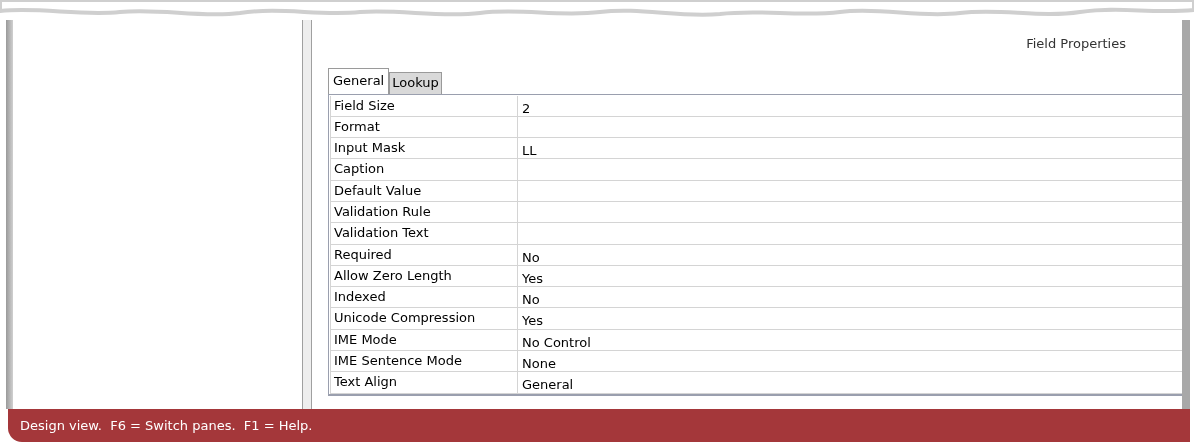 The height and width of the screenshot is (442, 1194). I want to click on property-name: Default Value, so click(424, 190).